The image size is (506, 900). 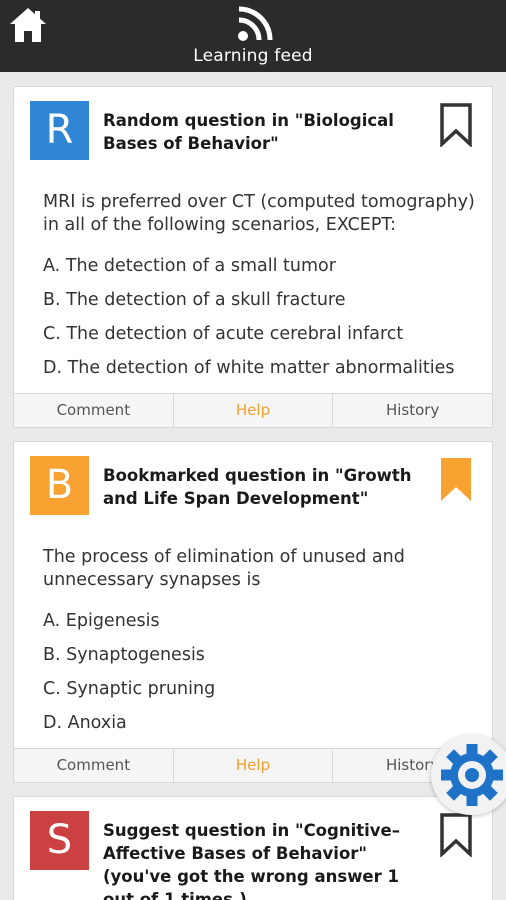 I want to click on answer-option: A. Epigenesis, so click(x=263, y=626).